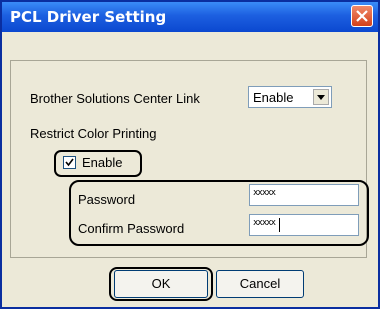  Describe the element at coordinates (304, 225) in the screenshot. I see `confirm-password-input: xxxxx` at that location.